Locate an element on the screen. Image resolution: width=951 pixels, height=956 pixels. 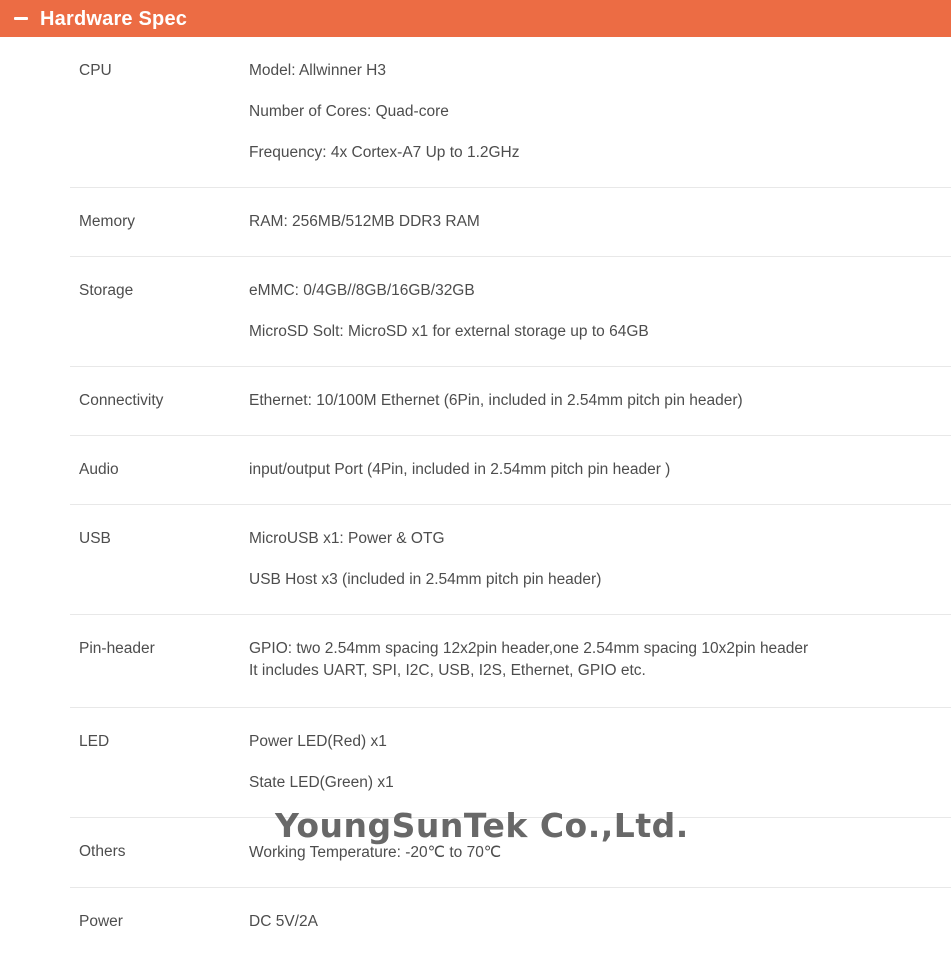
spec-value-line: MicroUSB x1: Power & OTG is located at coordinates (347, 538).